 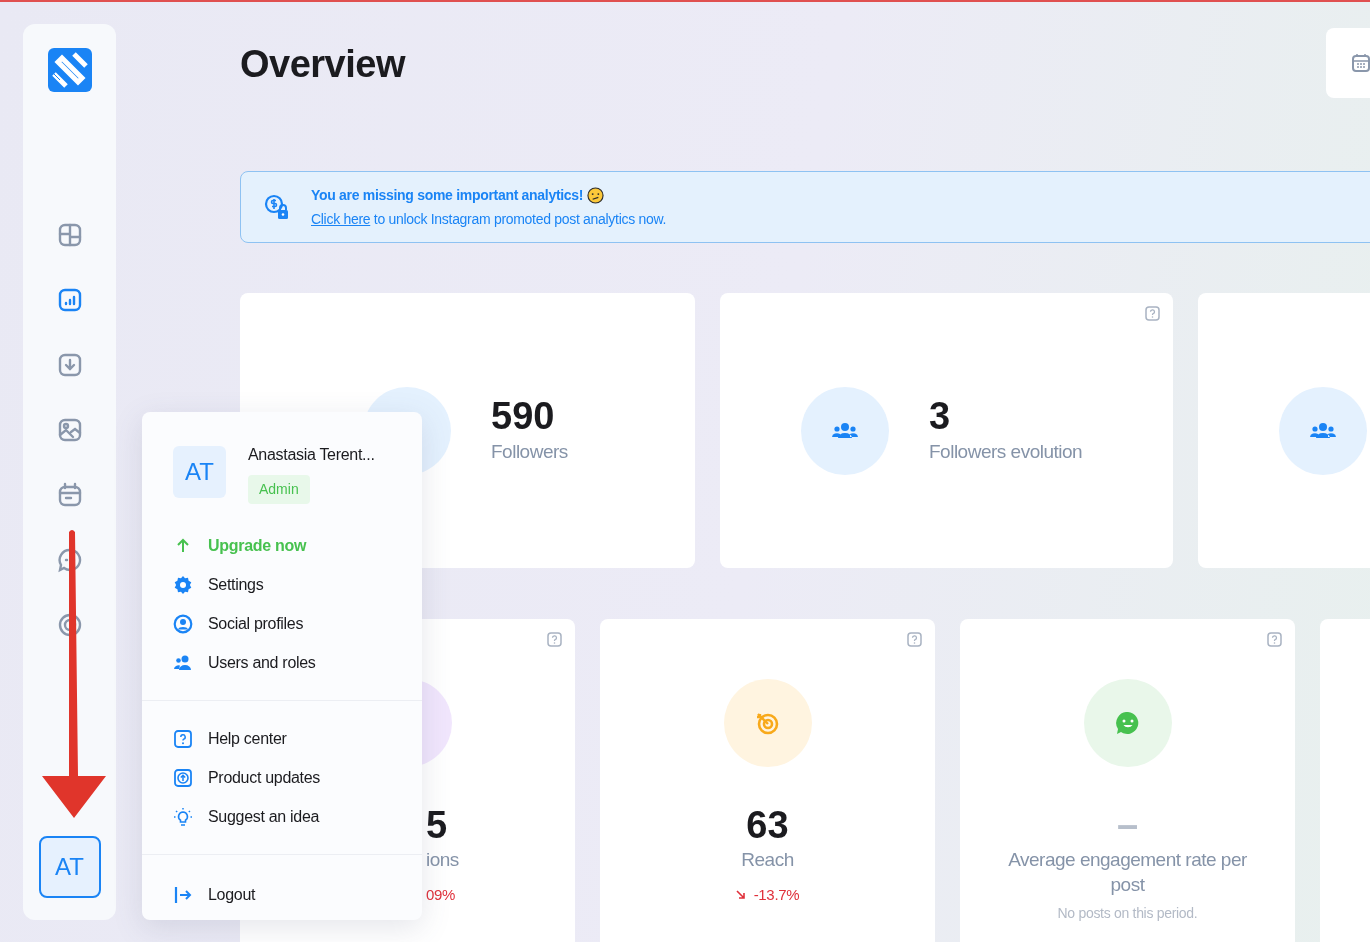 I want to click on banner-message: Click here to unlock Instagram promoted post analytics now., so click(x=489, y=219).